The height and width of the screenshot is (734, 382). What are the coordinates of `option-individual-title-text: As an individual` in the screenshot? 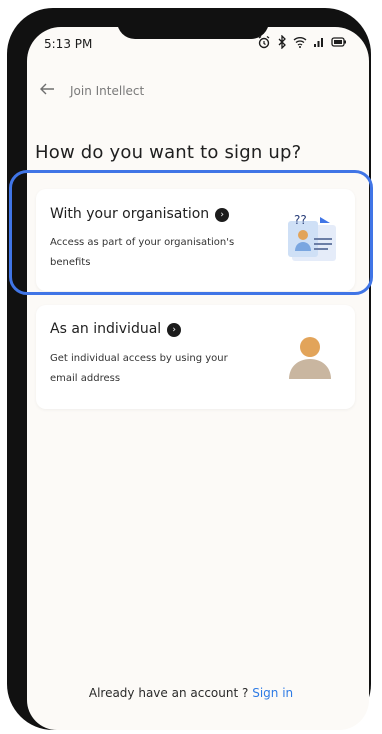 It's located at (106, 329).